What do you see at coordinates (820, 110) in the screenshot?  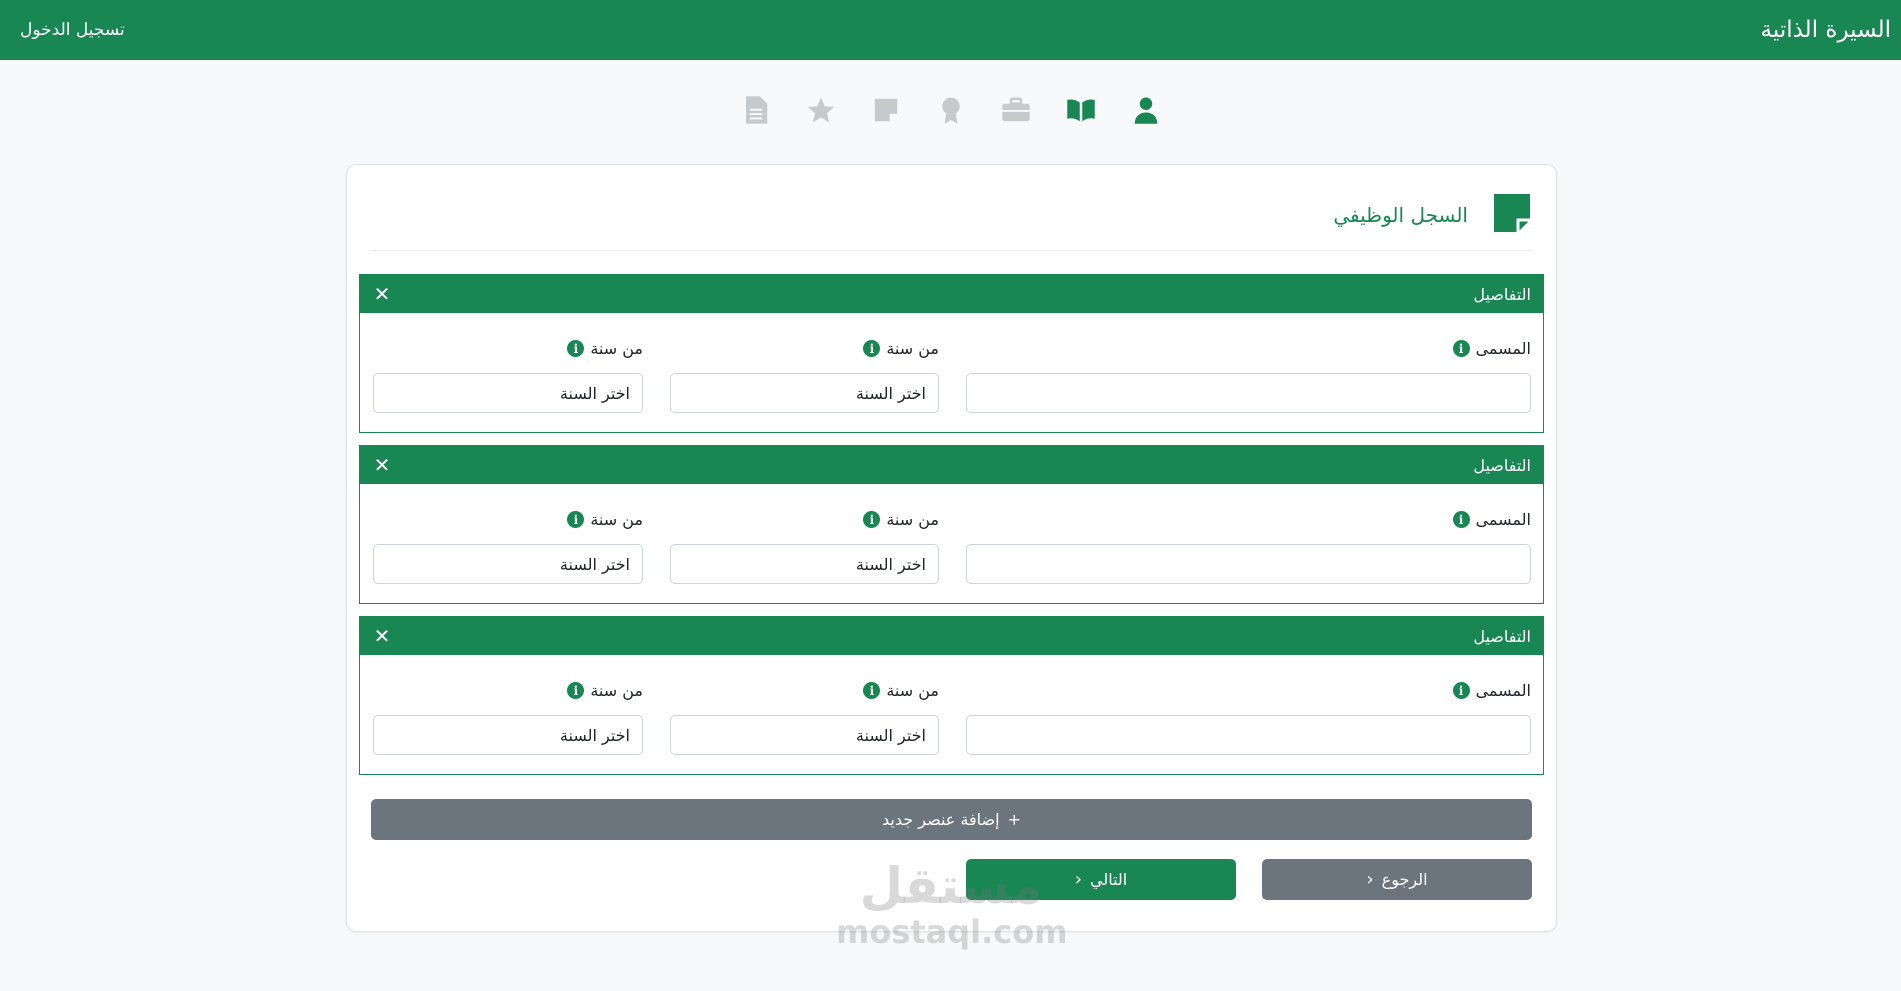 I see `star-icon` at bounding box center [820, 110].